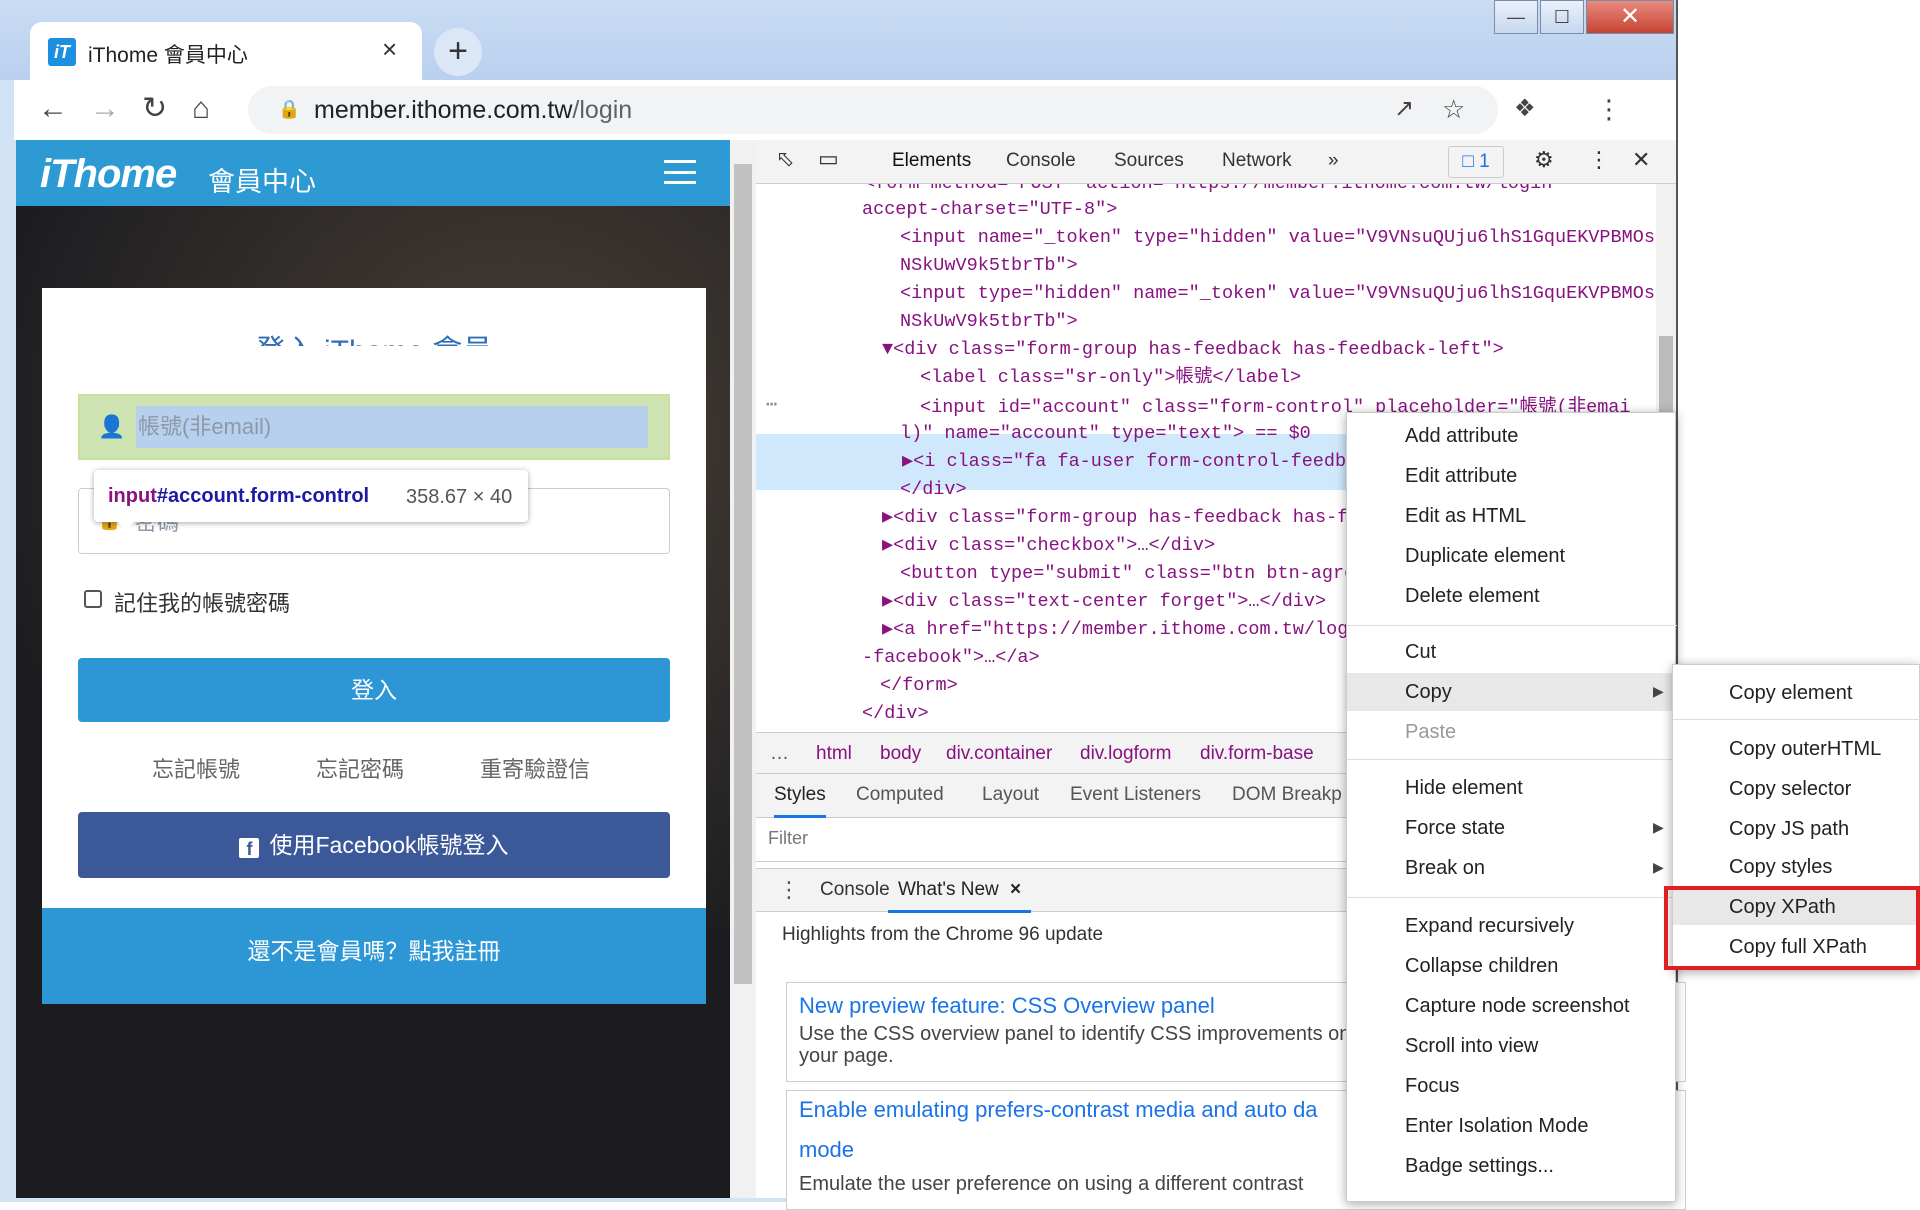 The width and height of the screenshot is (1920, 1210). What do you see at coordinates (53, 109) in the screenshot?
I see `back-icon: ←` at bounding box center [53, 109].